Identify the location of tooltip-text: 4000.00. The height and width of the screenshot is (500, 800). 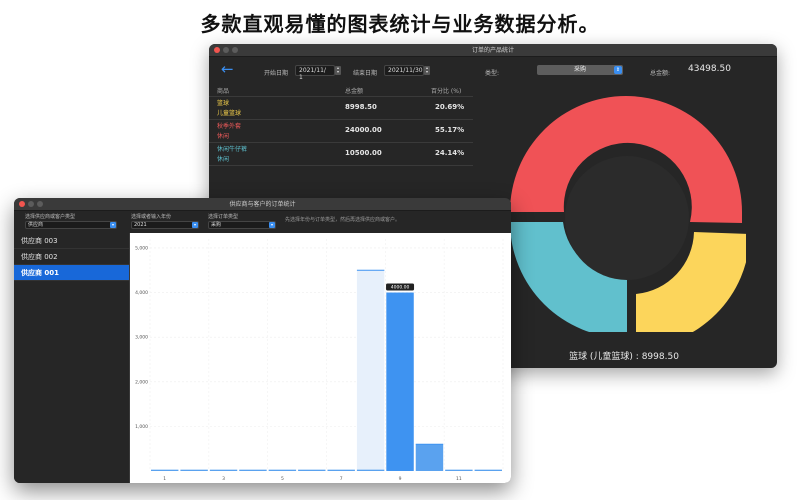
(400, 288).